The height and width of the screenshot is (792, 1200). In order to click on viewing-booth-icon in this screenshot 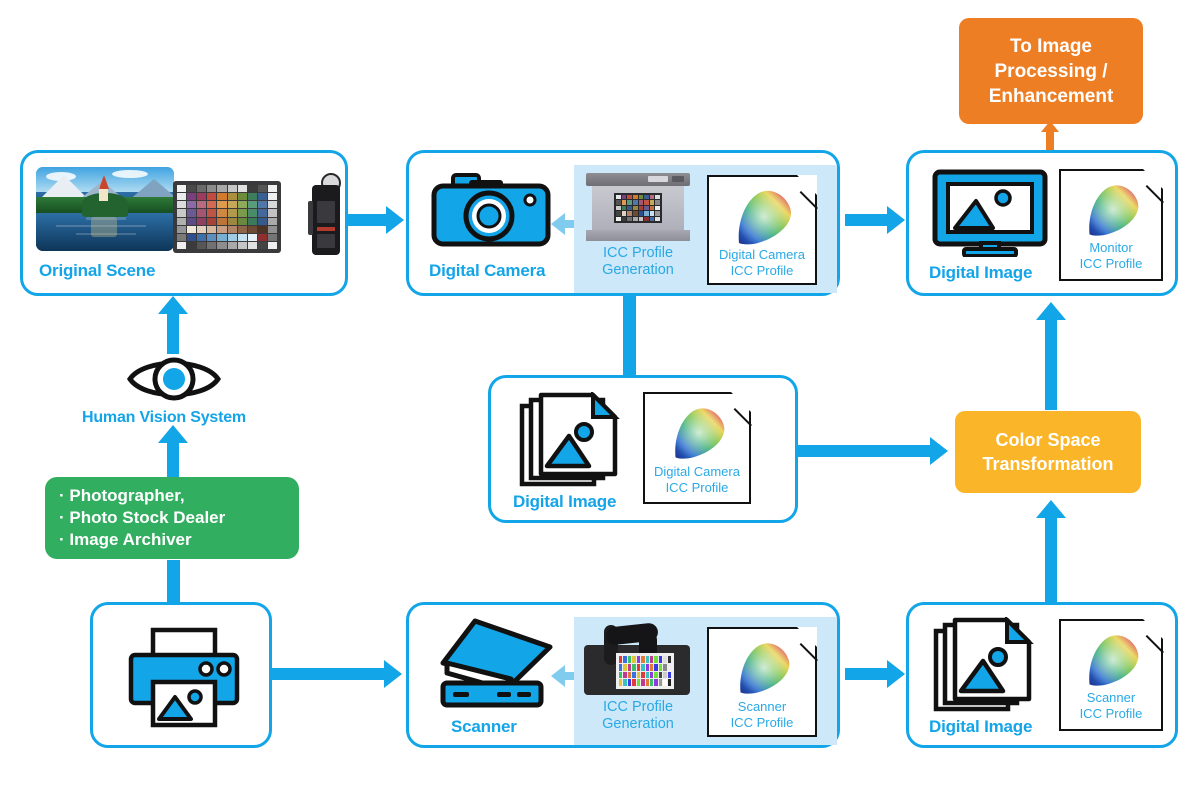, I will do `click(638, 207)`.